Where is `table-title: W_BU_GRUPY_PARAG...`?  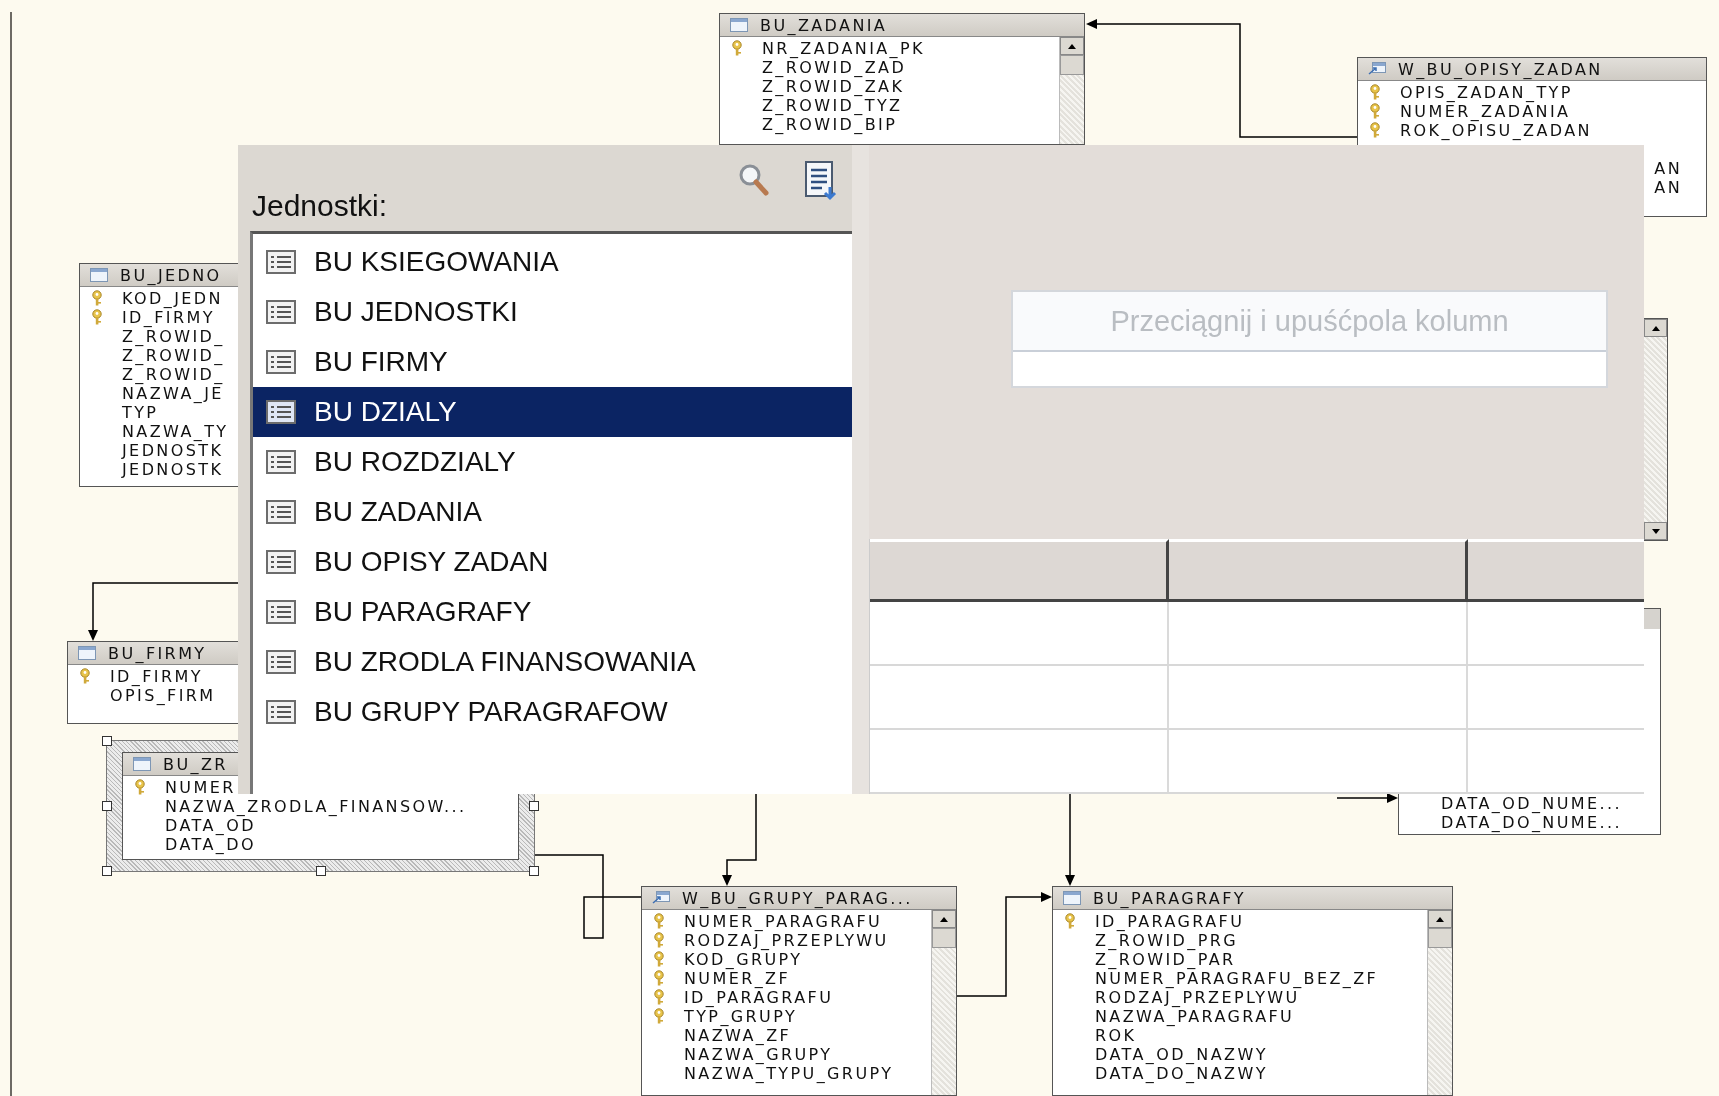
table-title: W_BU_GRUPY_PARAG... is located at coordinates (797, 898).